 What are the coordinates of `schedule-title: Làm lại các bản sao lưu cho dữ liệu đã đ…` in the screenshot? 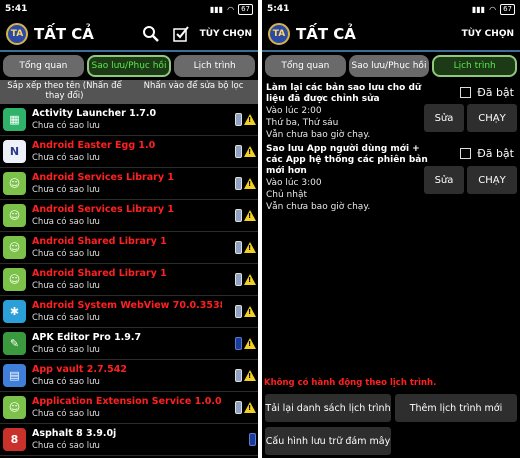 It's located at (350, 94).